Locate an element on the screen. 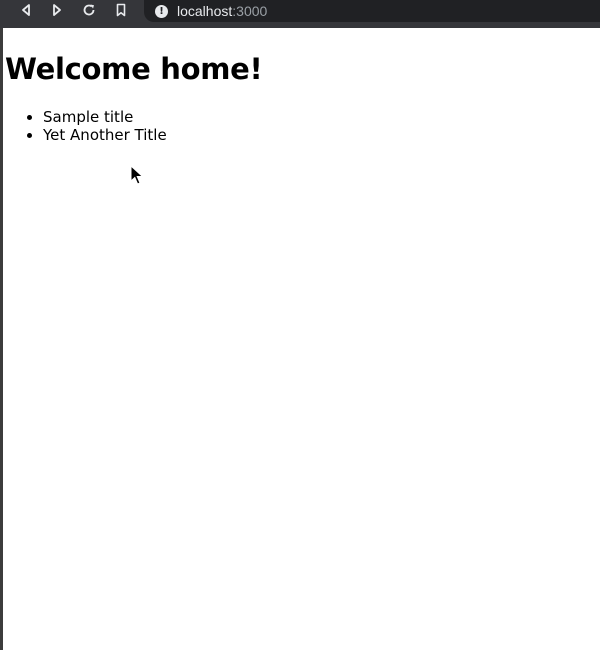  list-item: Yet Another Title is located at coordinates (105, 135).